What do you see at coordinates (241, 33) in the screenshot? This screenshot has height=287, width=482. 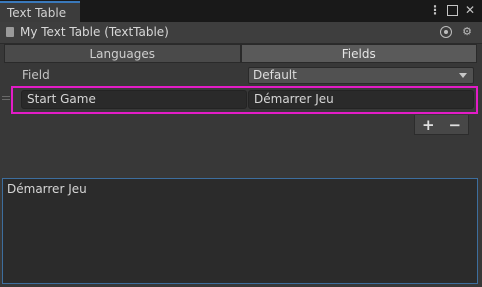 I see `object-header: My Text Table (TextTable) ⚙` at bounding box center [241, 33].